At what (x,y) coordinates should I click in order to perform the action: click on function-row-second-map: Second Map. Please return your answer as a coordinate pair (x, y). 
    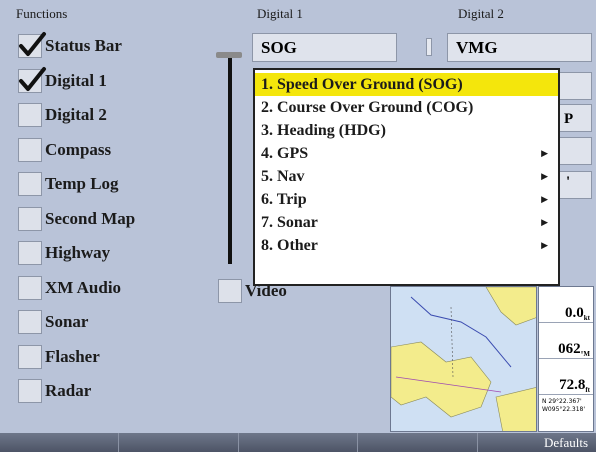
    Looking at the image, I should click on (76, 219).